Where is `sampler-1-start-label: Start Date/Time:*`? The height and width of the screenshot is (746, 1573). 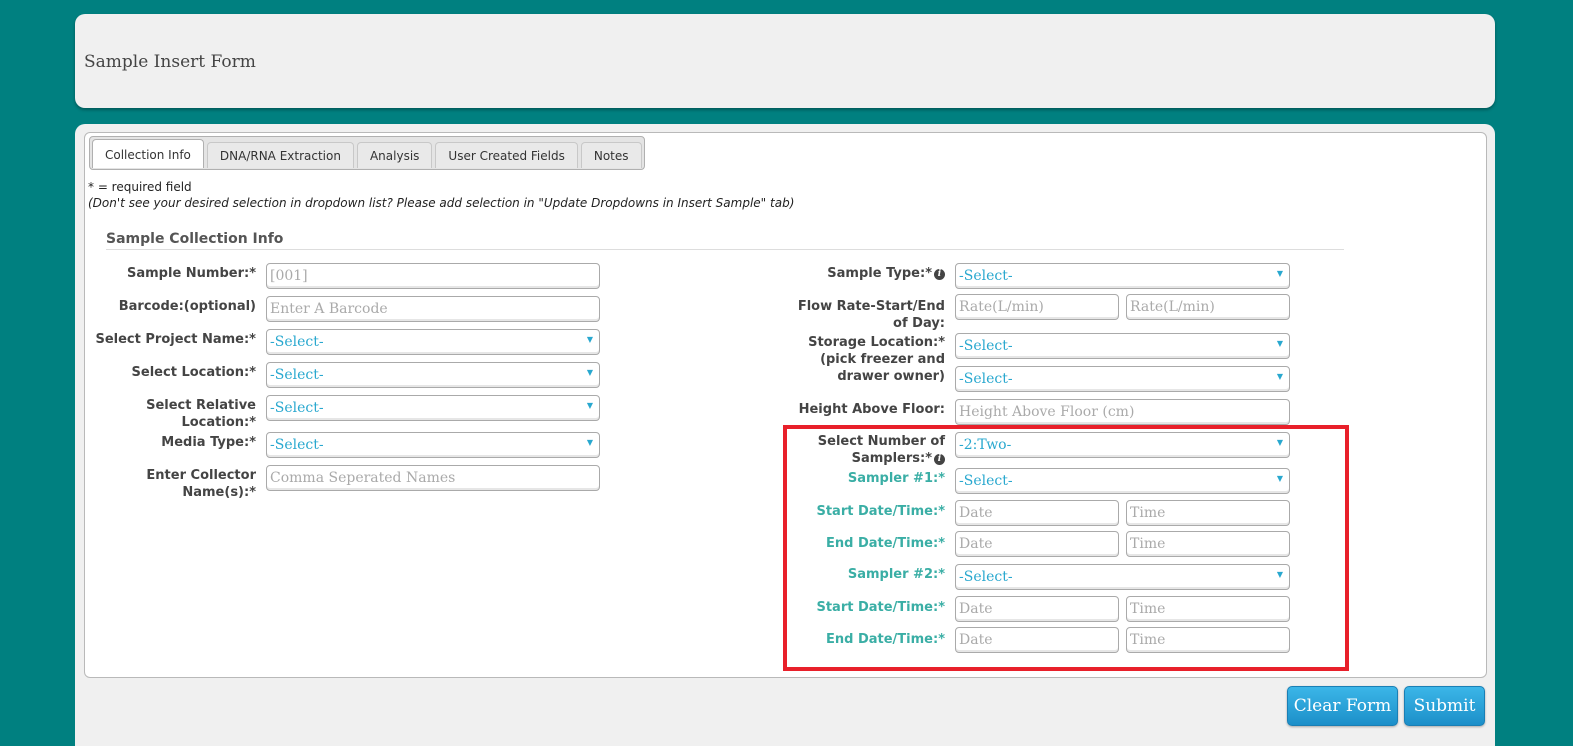
sampler-1-start-label: Start Date/Time:* is located at coordinates (880, 511).